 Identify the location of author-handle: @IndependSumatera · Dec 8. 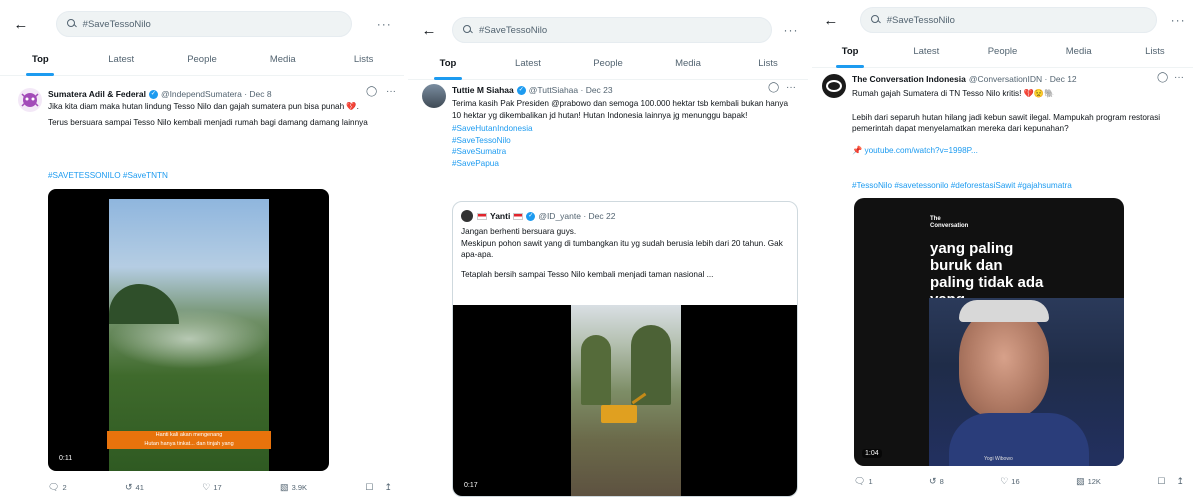
(216, 94).